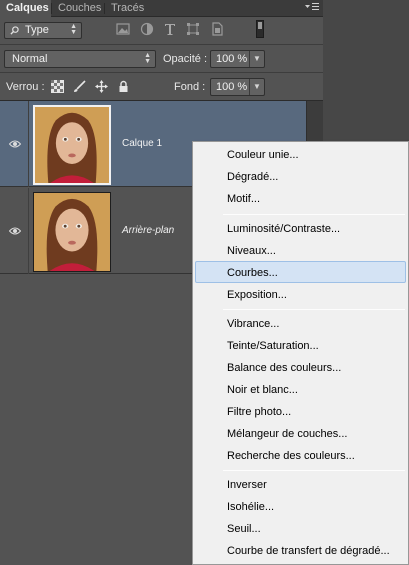 The width and height of the screenshot is (409, 565). I want to click on opacity-label: Opacité :, so click(185, 59).